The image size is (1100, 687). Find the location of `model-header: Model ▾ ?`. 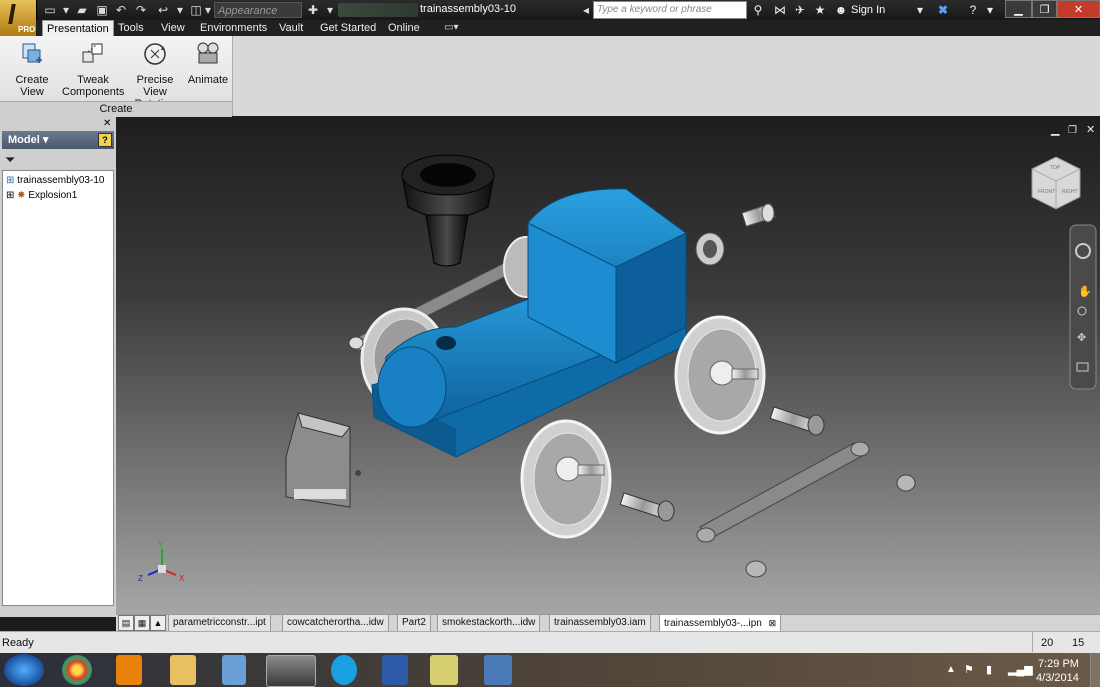

model-header: Model ▾ ? is located at coordinates (58, 140).